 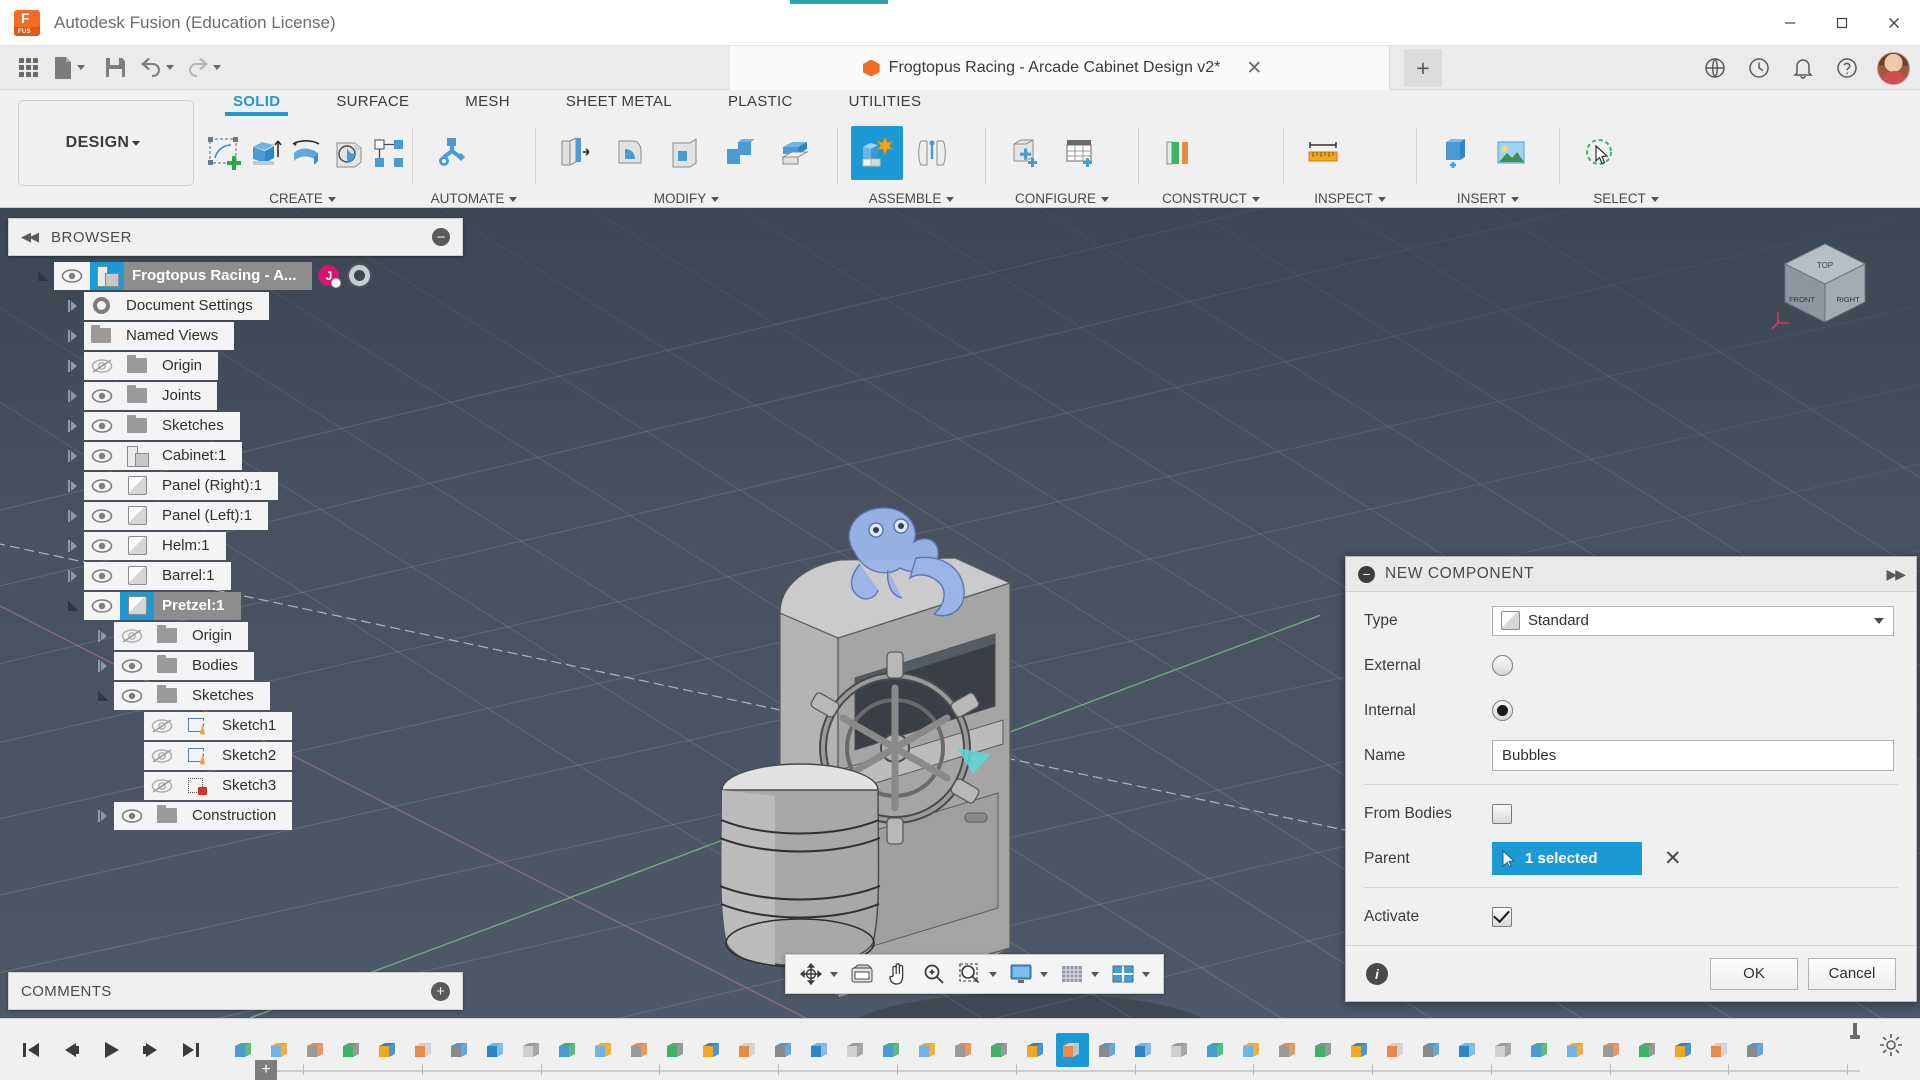 I want to click on collapse-node-button, so click(x=73, y=605).